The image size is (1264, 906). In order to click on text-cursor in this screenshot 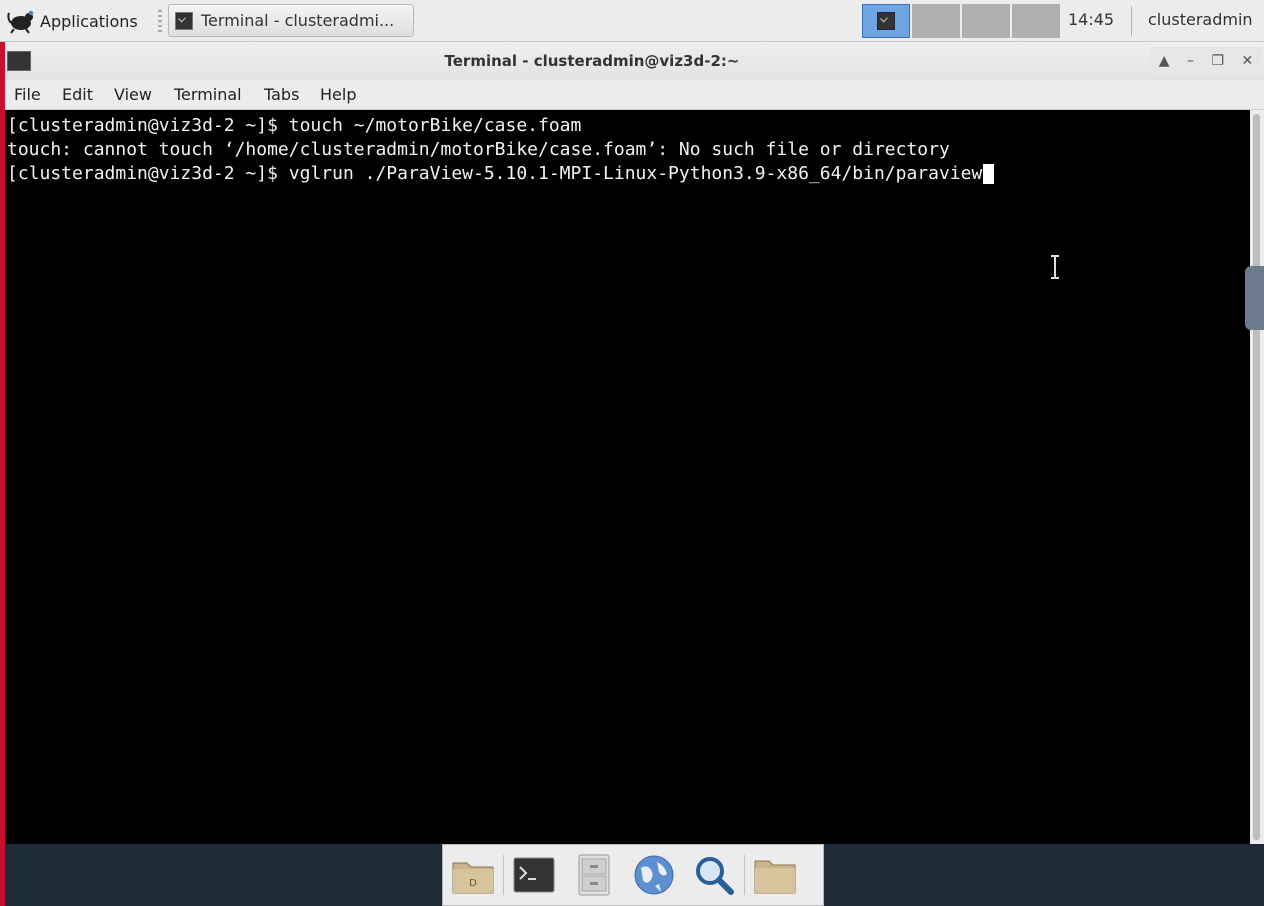, I will do `click(989, 174)`.